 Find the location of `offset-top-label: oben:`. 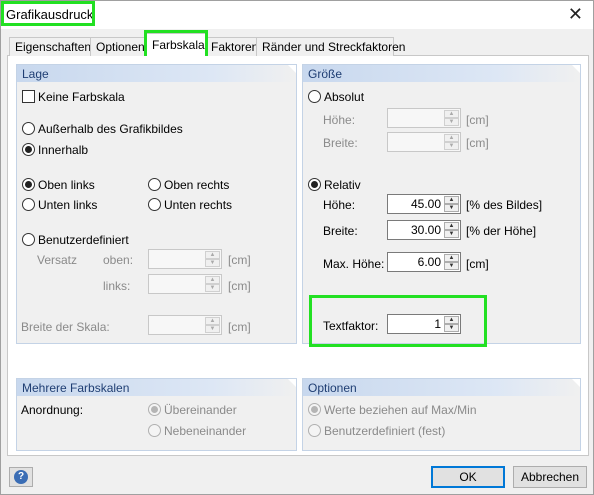

offset-top-label: oben: is located at coordinates (118, 260).